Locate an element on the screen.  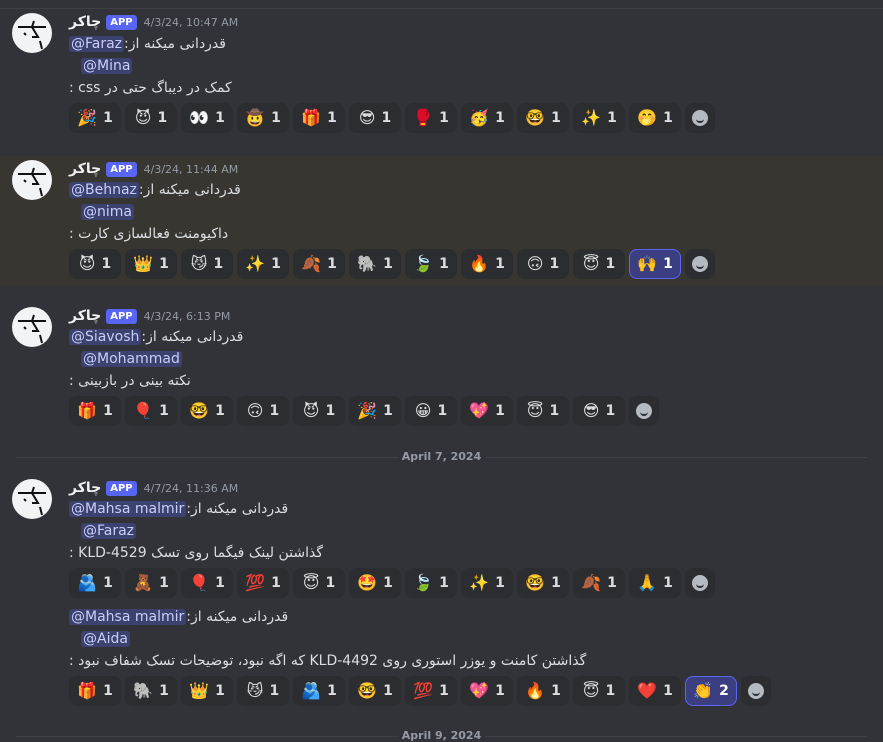
mention-from: @Faraz is located at coordinates (97, 44).